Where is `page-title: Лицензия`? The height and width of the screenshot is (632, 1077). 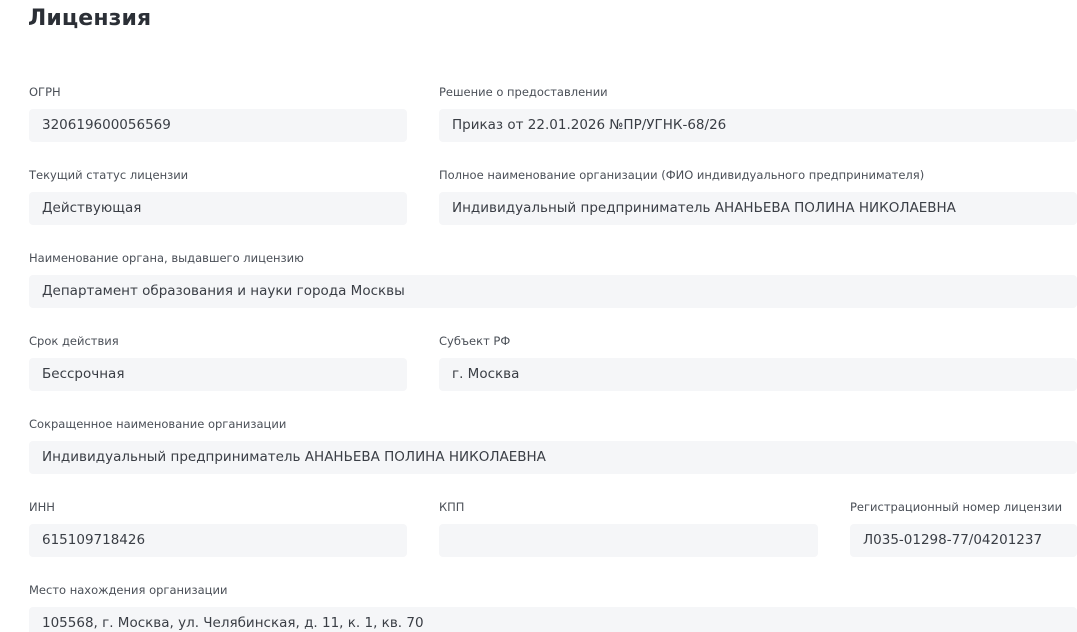 page-title: Лицензия is located at coordinates (90, 18).